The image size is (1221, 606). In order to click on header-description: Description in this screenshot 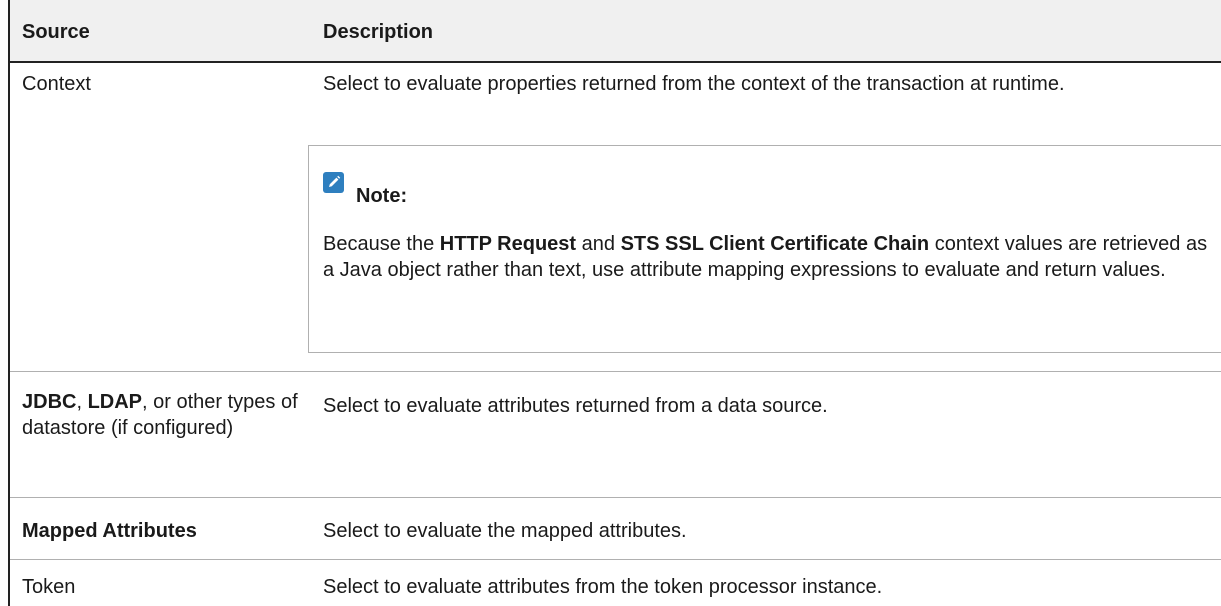, I will do `click(378, 32)`.